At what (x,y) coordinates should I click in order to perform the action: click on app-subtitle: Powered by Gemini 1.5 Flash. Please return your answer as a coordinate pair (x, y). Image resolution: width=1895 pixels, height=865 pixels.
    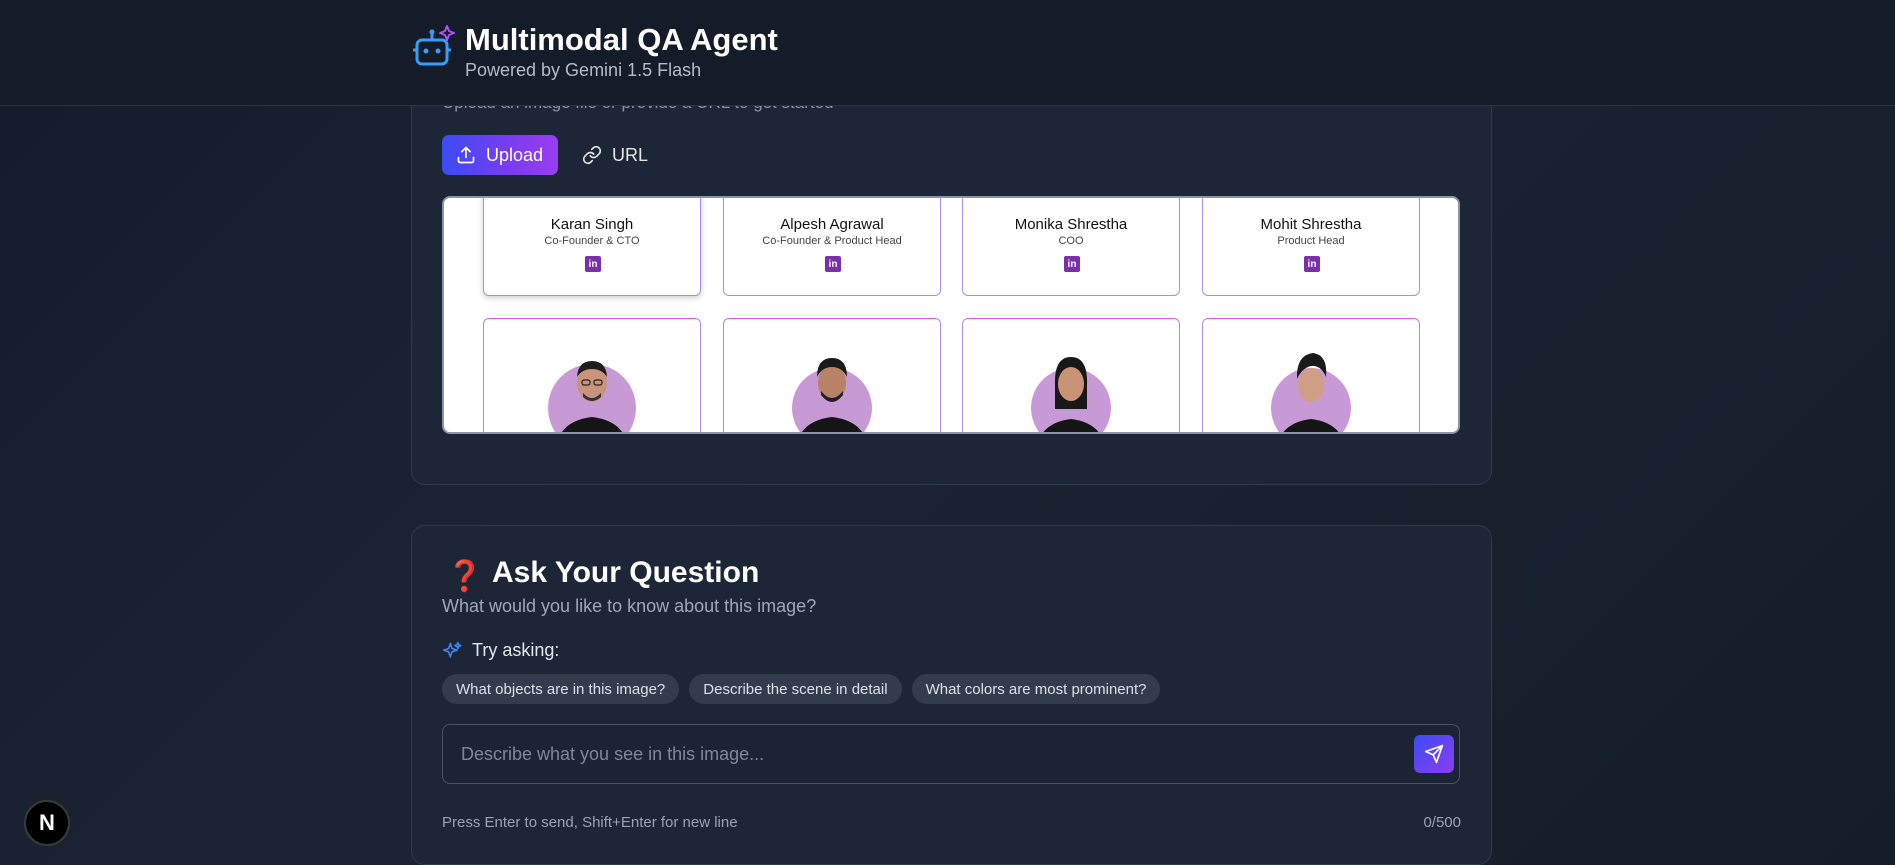
    Looking at the image, I should click on (583, 70).